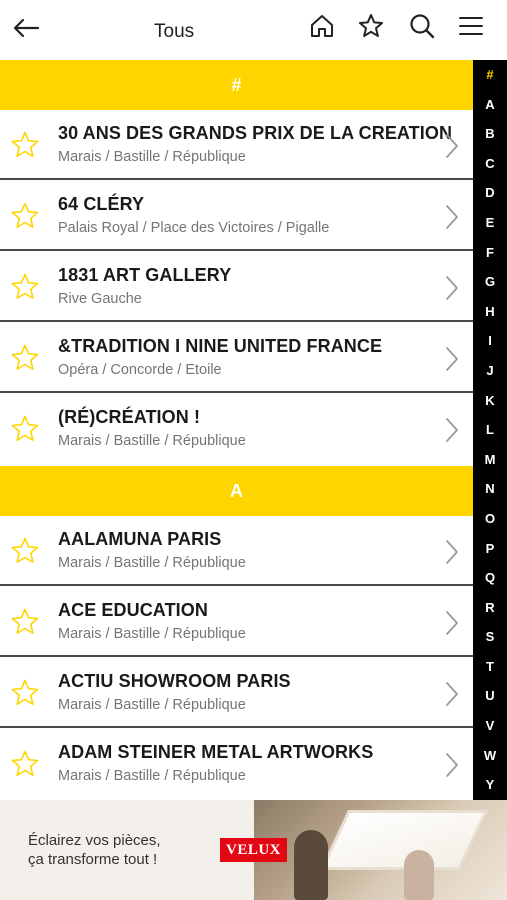  Describe the element at coordinates (490, 785) in the screenshot. I see `index-letter: Y` at that location.